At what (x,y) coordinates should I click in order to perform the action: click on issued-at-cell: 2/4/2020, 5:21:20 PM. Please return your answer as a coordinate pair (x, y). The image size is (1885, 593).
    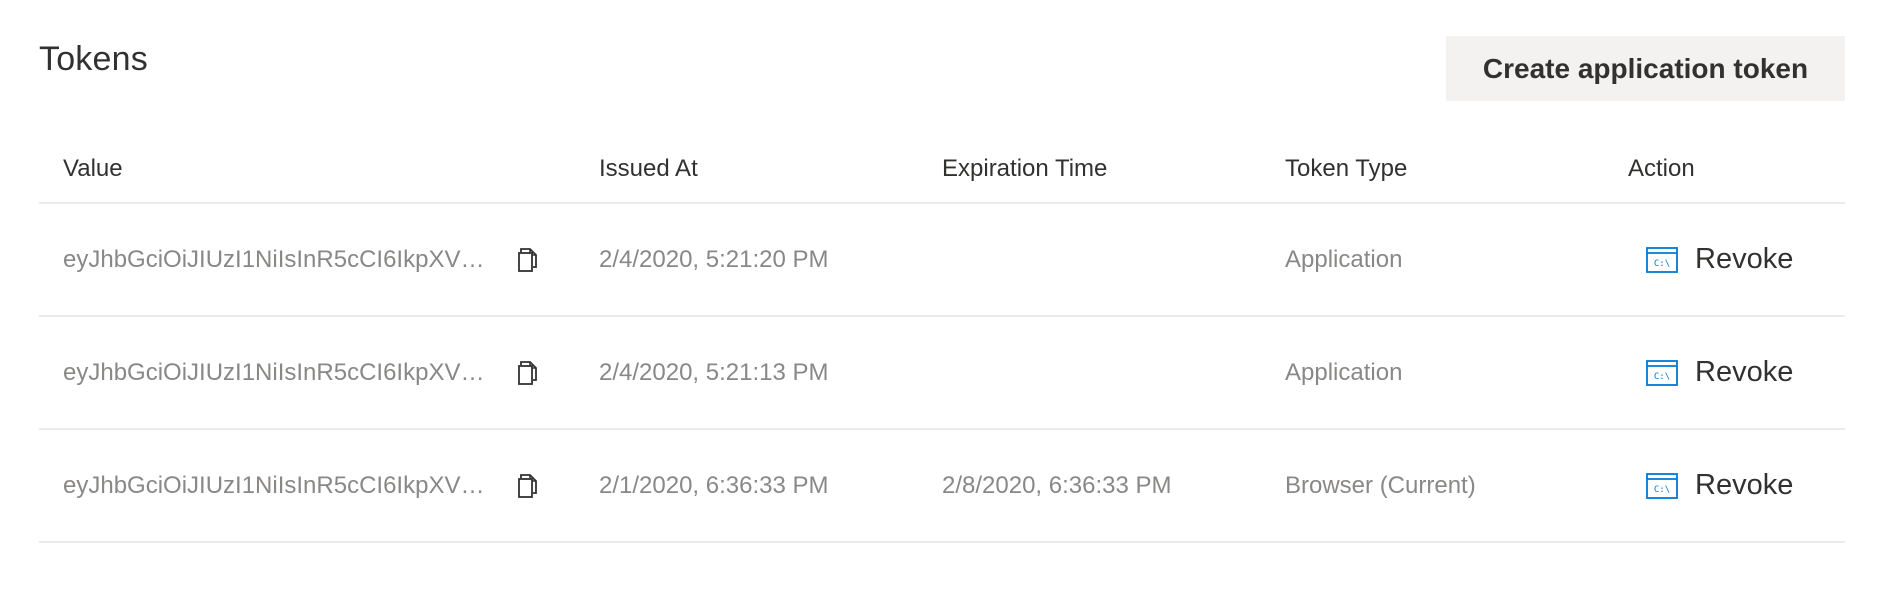
    Looking at the image, I should click on (714, 259).